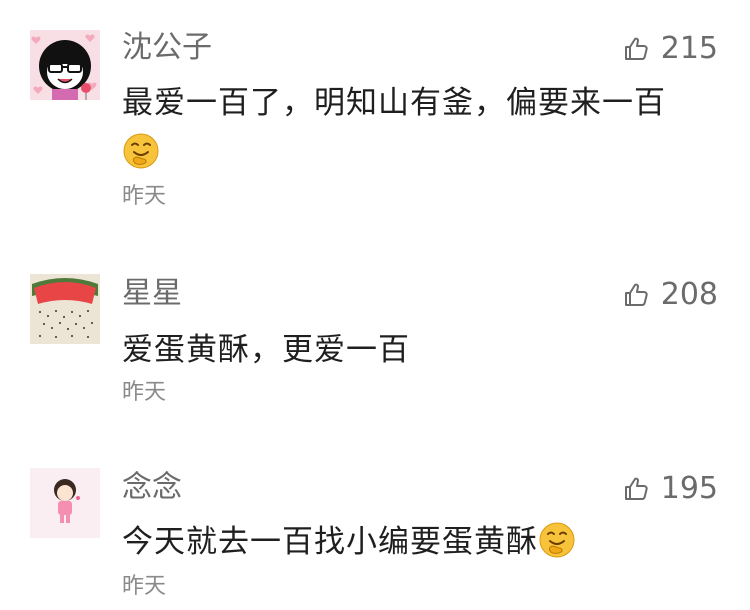 This screenshot has width=750, height=610. I want to click on comment-text: 今天就去一百找小编要蛋黄酥, so click(422, 542).